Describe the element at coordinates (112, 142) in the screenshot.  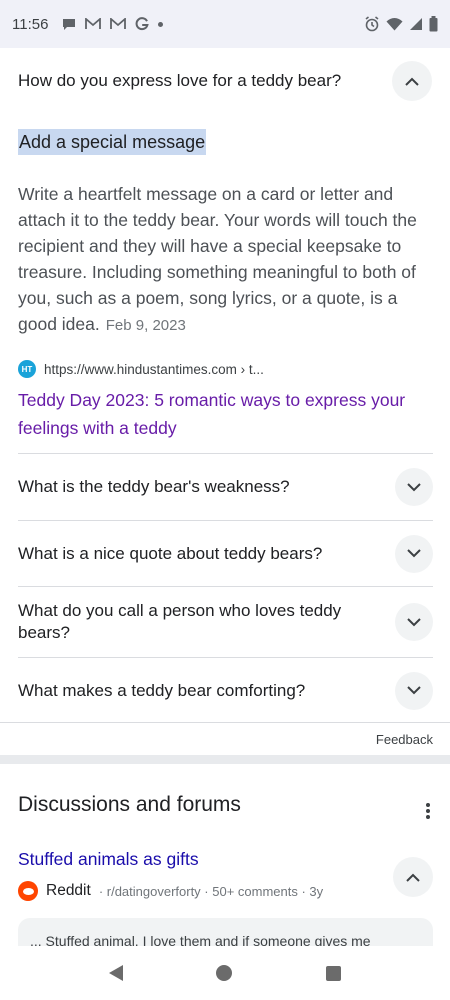
I see `answer-heading: Add a special message` at that location.